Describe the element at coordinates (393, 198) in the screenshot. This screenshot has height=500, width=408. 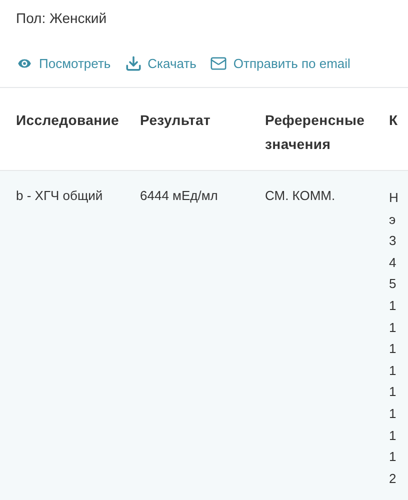
I see `table-cell-text: Н` at that location.